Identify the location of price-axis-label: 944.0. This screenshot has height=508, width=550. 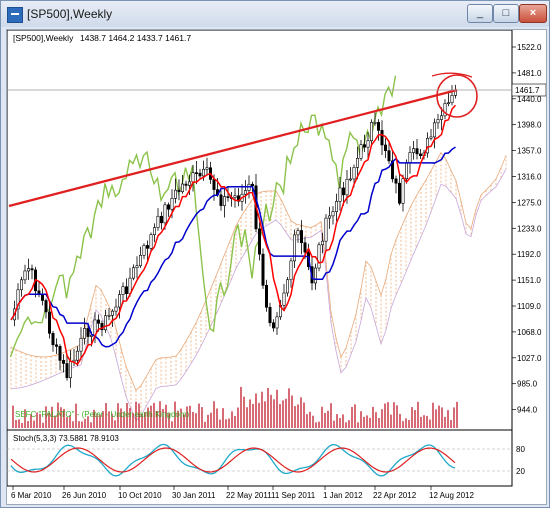
(527, 410).